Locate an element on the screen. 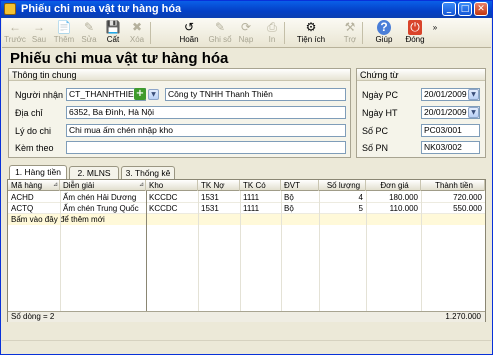 Image resolution: width=493 pixels, height=355 pixels. arrow-right-icon: → is located at coordinates (39, 27).